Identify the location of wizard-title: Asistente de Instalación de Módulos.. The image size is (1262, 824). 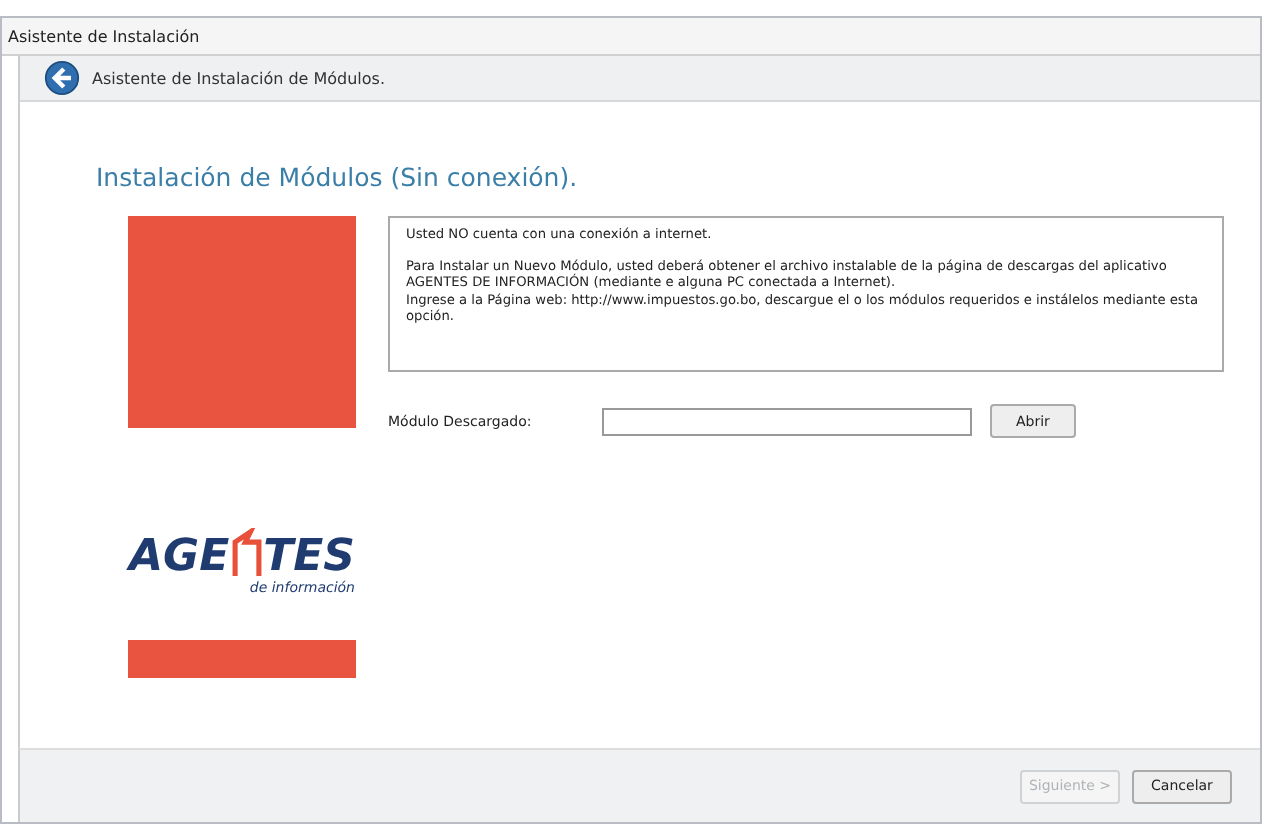
(239, 78).